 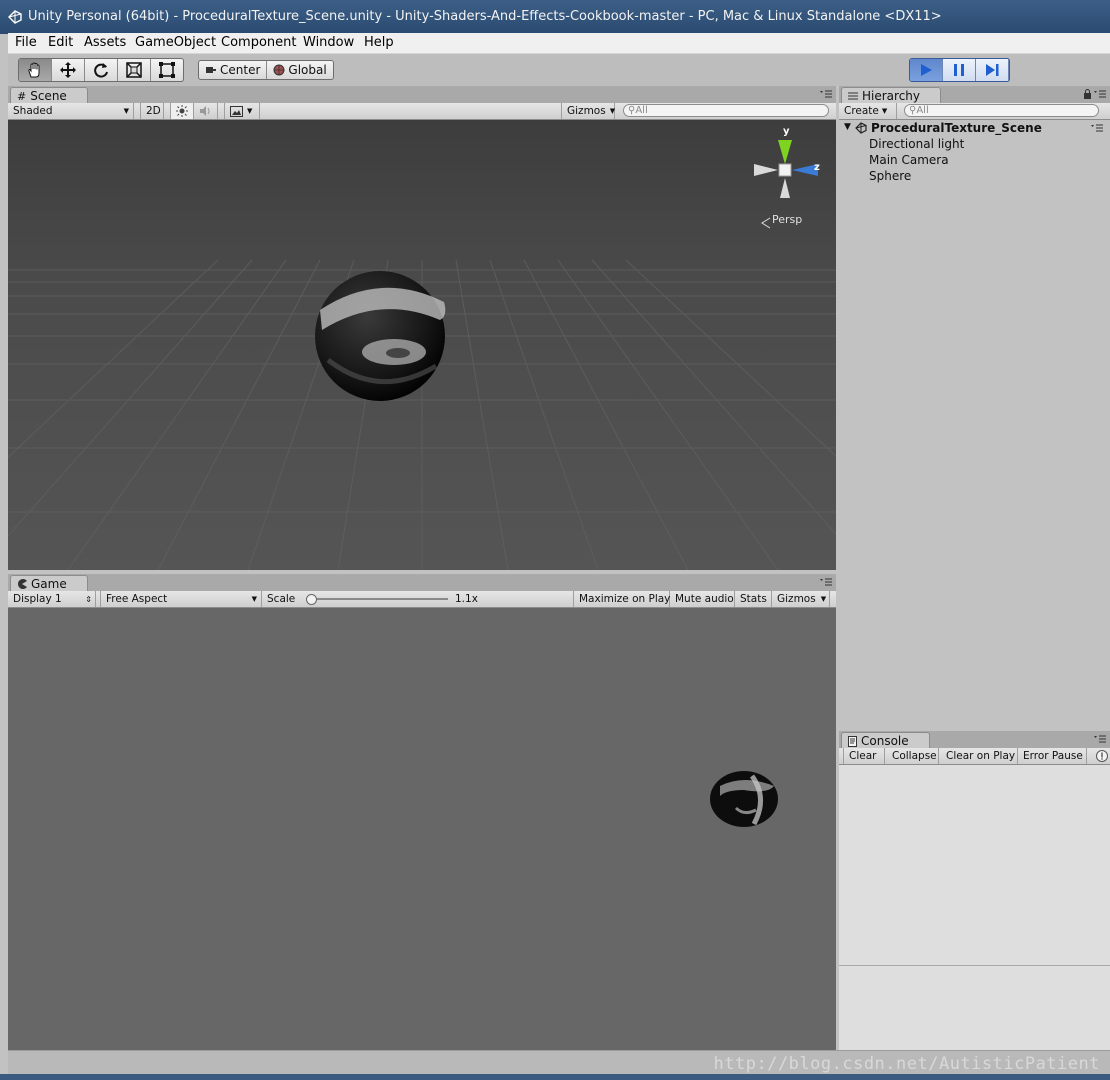 What do you see at coordinates (890, 176) in the screenshot?
I see `hierarchy-item: Sphere` at bounding box center [890, 176].